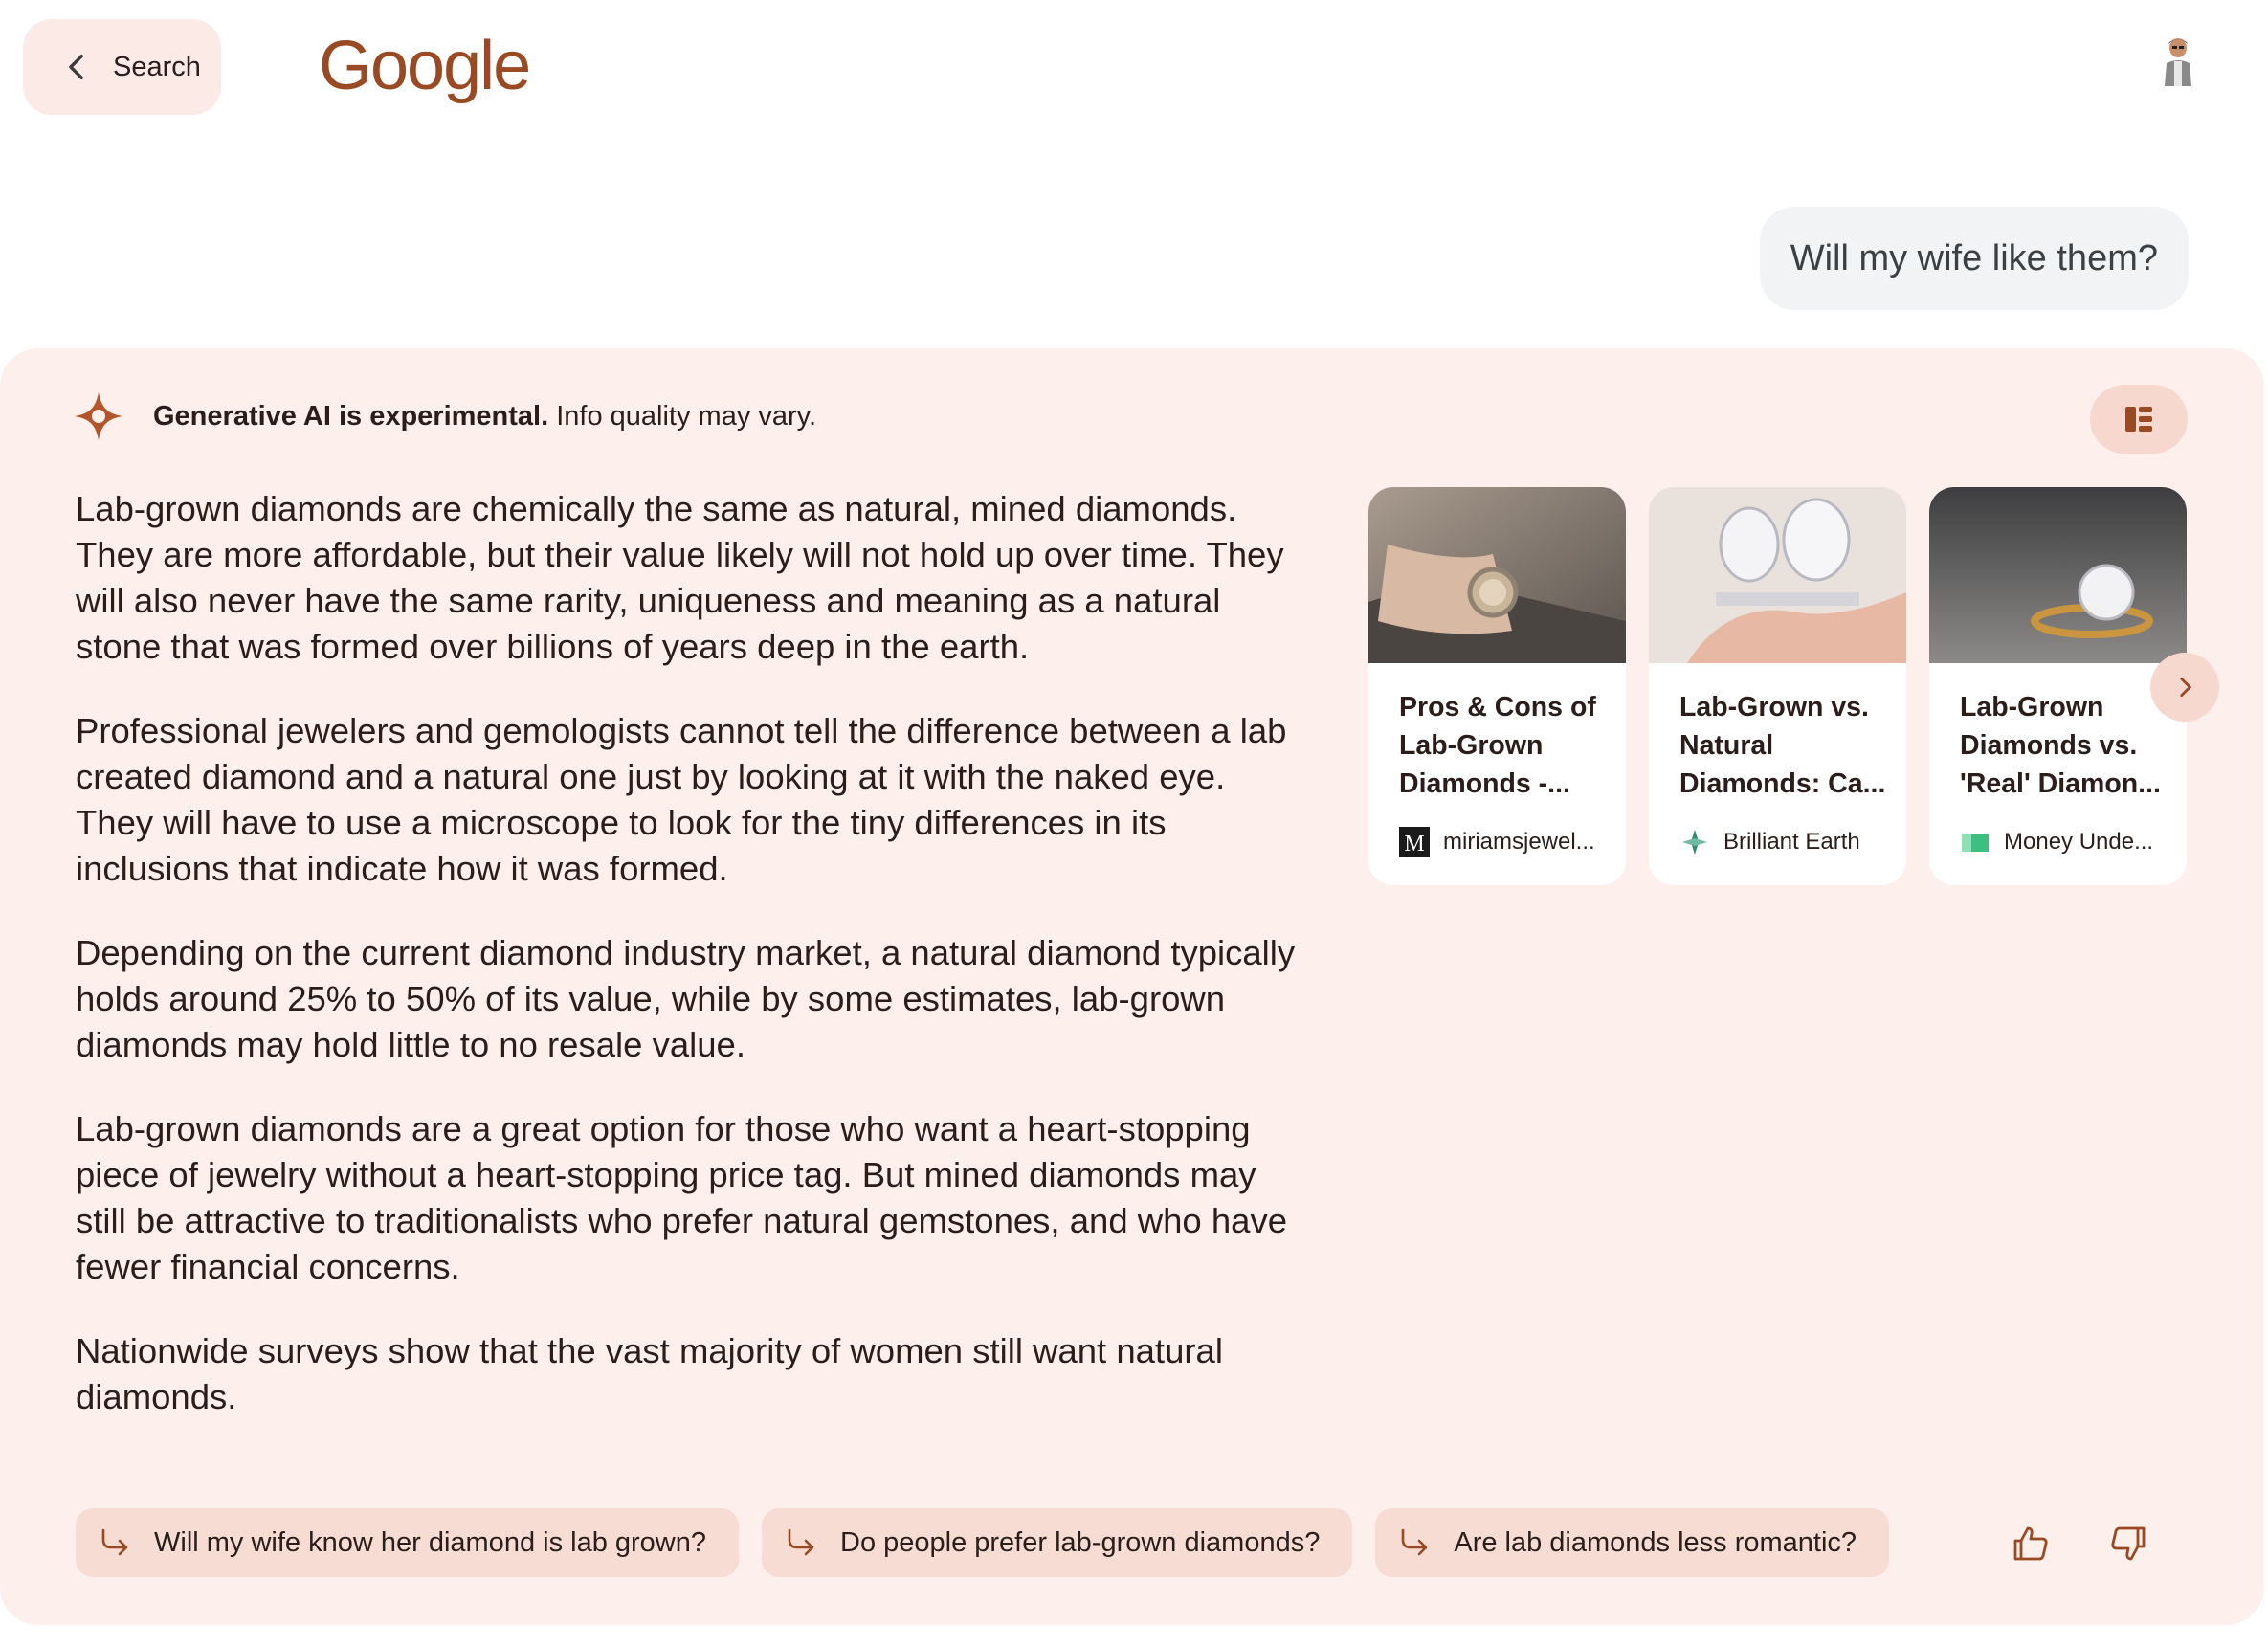 This screenshot has width=2268, height=1646. I want to click on thumbs-up-button, so click(2031, 1545).